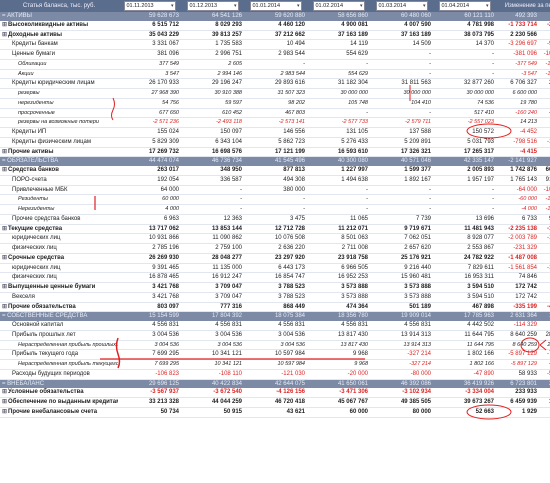 The image size is (550, 483). I want to click on table-row: Нерезиденты4 000------4 000-100,0%, so click(275, 209).